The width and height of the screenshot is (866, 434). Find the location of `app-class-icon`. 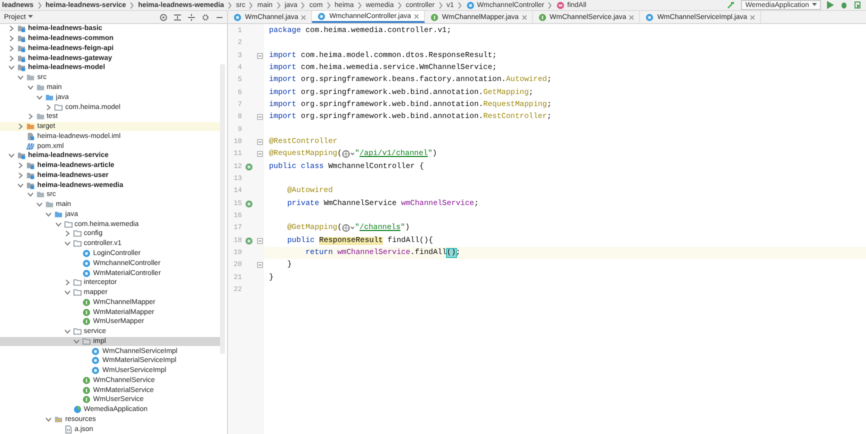

app-class-icon is located at coordinates (77, 409).